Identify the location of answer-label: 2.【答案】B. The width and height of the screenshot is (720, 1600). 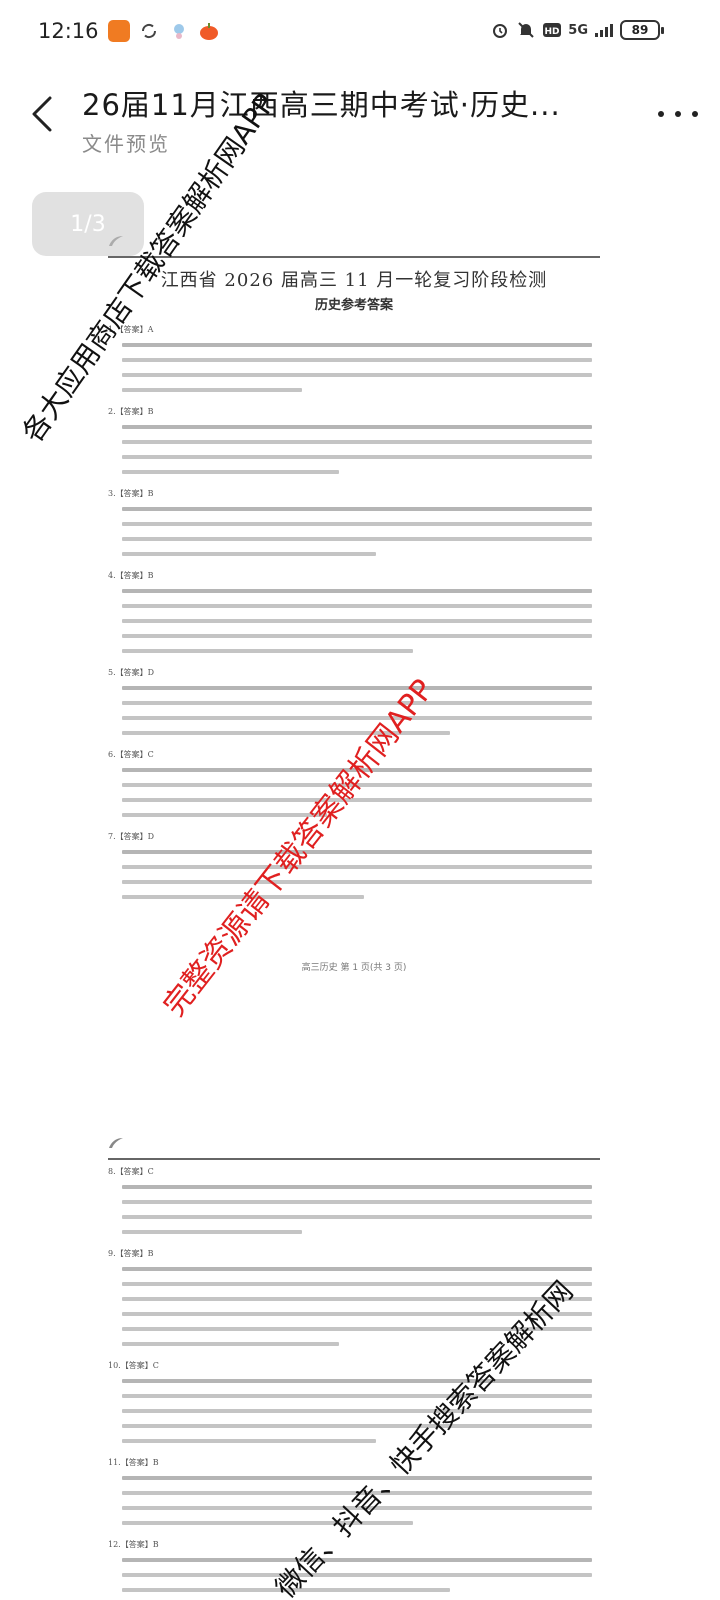
(131, 411).